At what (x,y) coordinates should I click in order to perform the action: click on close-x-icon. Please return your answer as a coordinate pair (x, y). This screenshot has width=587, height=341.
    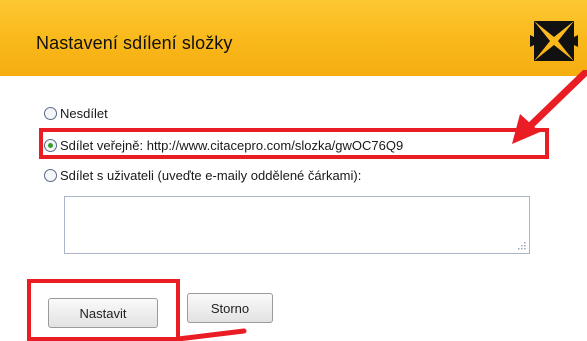
    Looking at the image, I should click on (554, 41).